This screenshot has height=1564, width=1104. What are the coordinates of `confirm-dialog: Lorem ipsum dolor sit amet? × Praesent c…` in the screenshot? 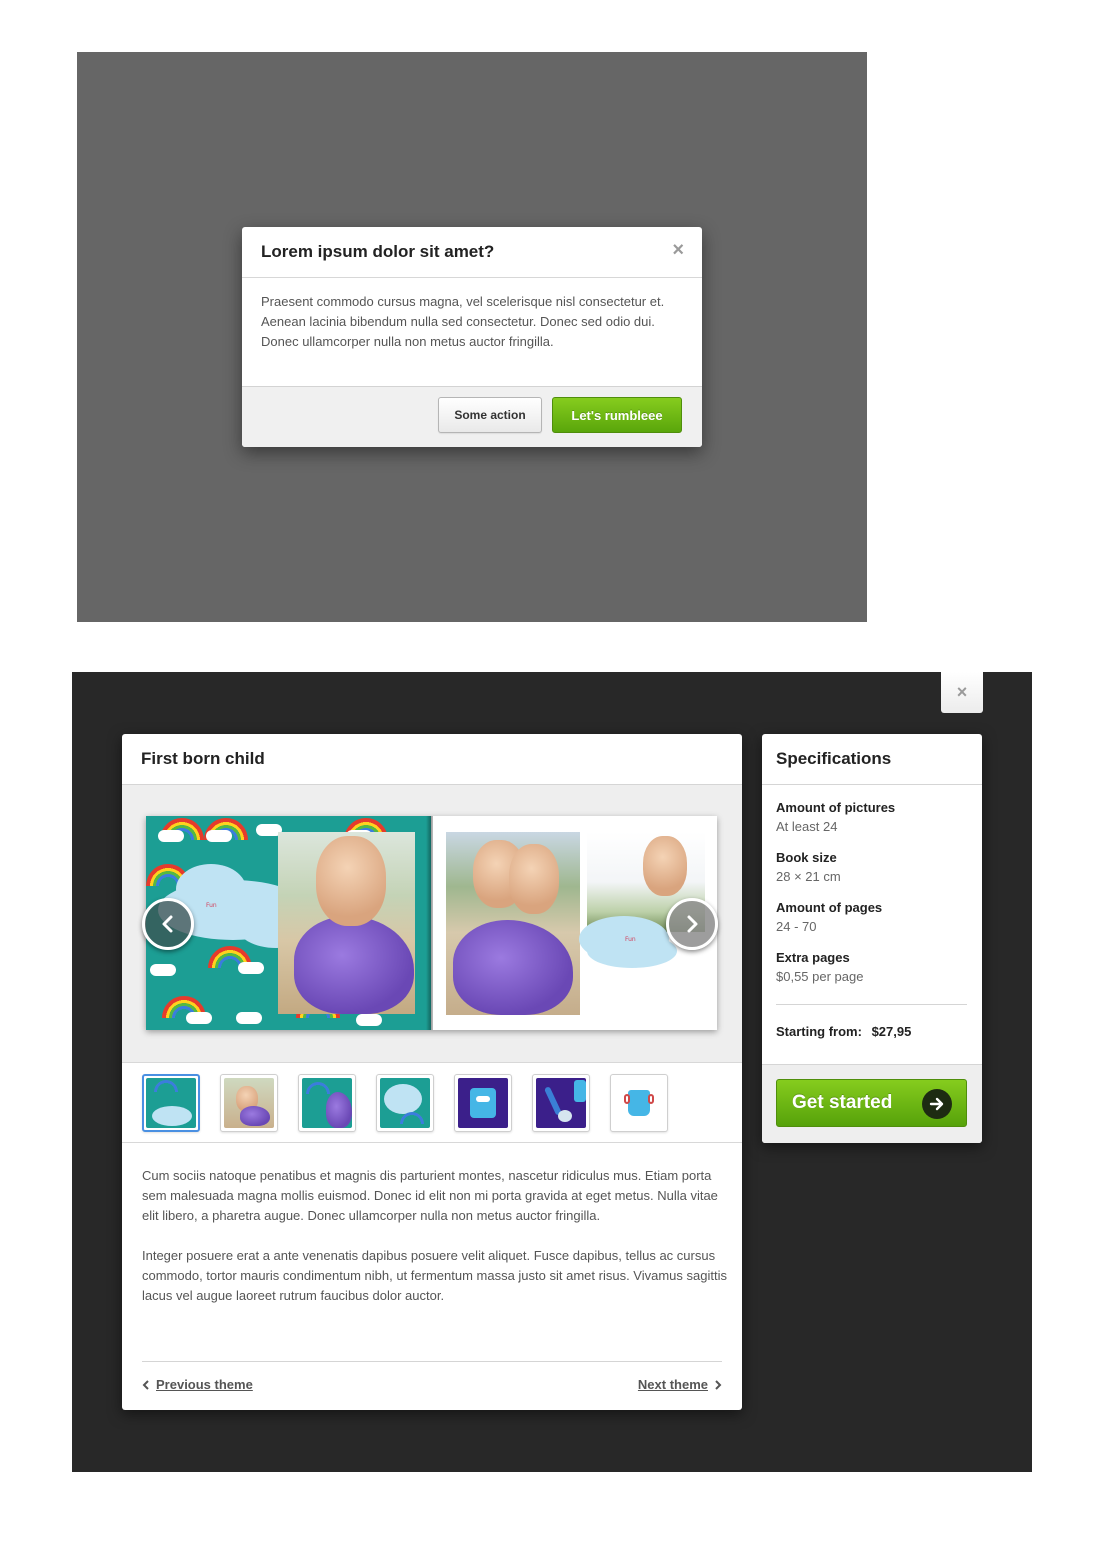 It's located at (472, 337).